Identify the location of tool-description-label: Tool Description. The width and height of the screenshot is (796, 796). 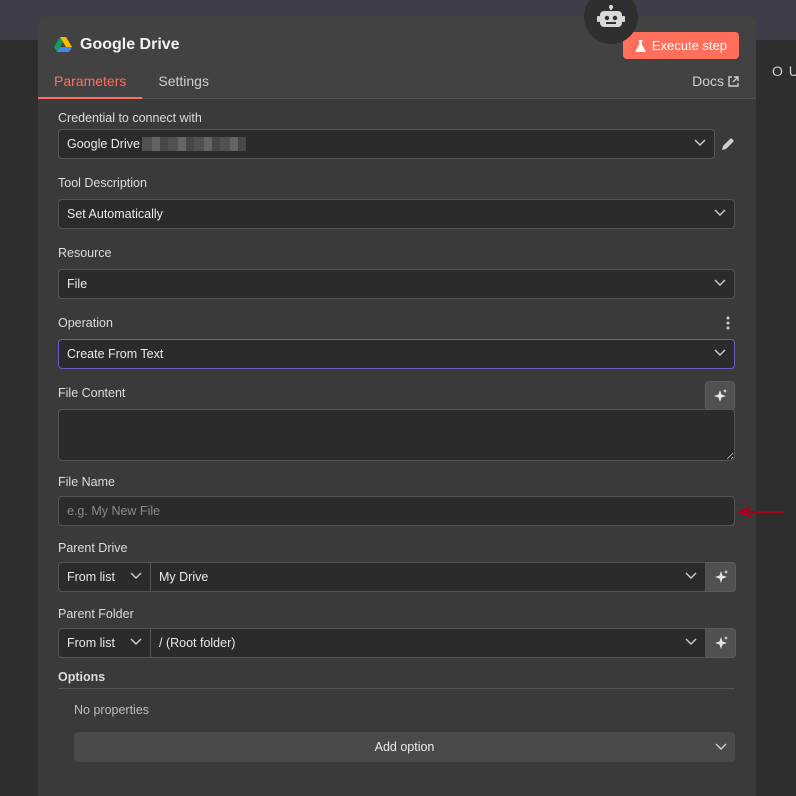
(102, 183).